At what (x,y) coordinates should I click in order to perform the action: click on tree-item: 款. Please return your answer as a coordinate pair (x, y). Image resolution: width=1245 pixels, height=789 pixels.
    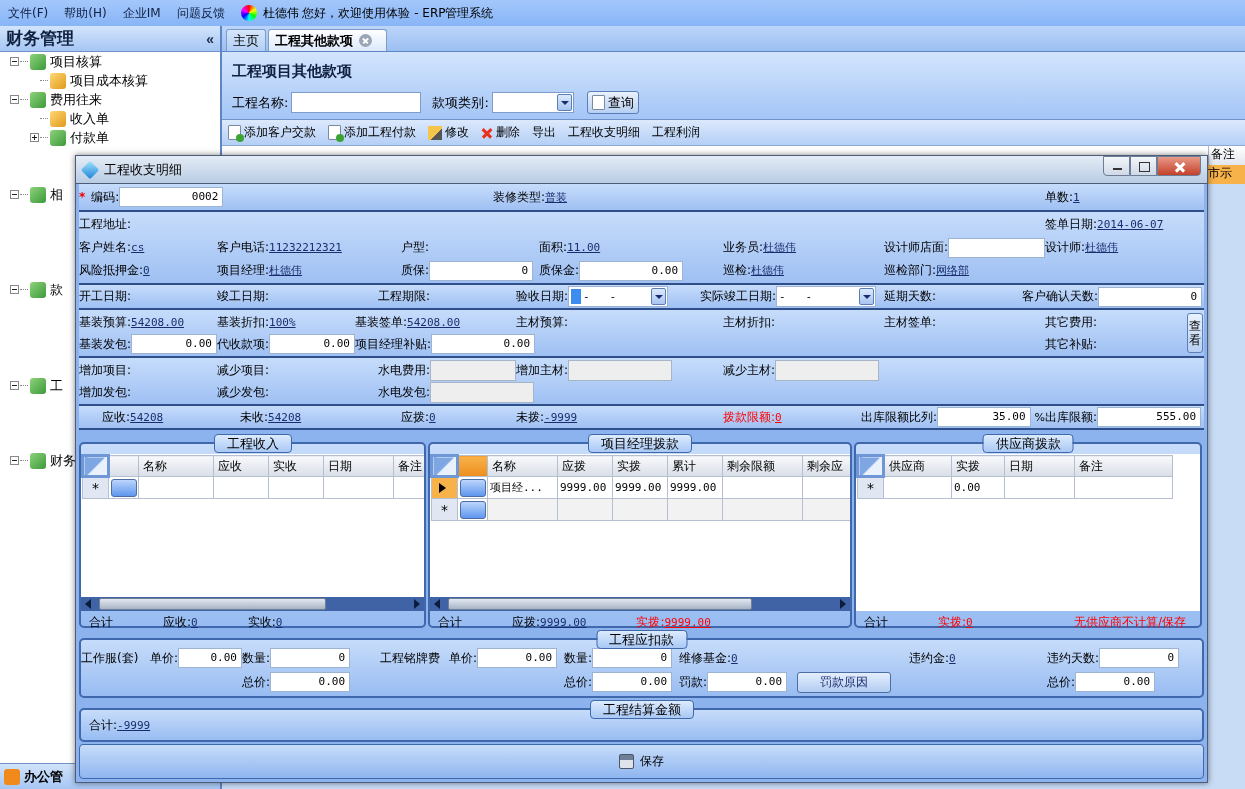
    Looking at the image, I should click on (56, 289).